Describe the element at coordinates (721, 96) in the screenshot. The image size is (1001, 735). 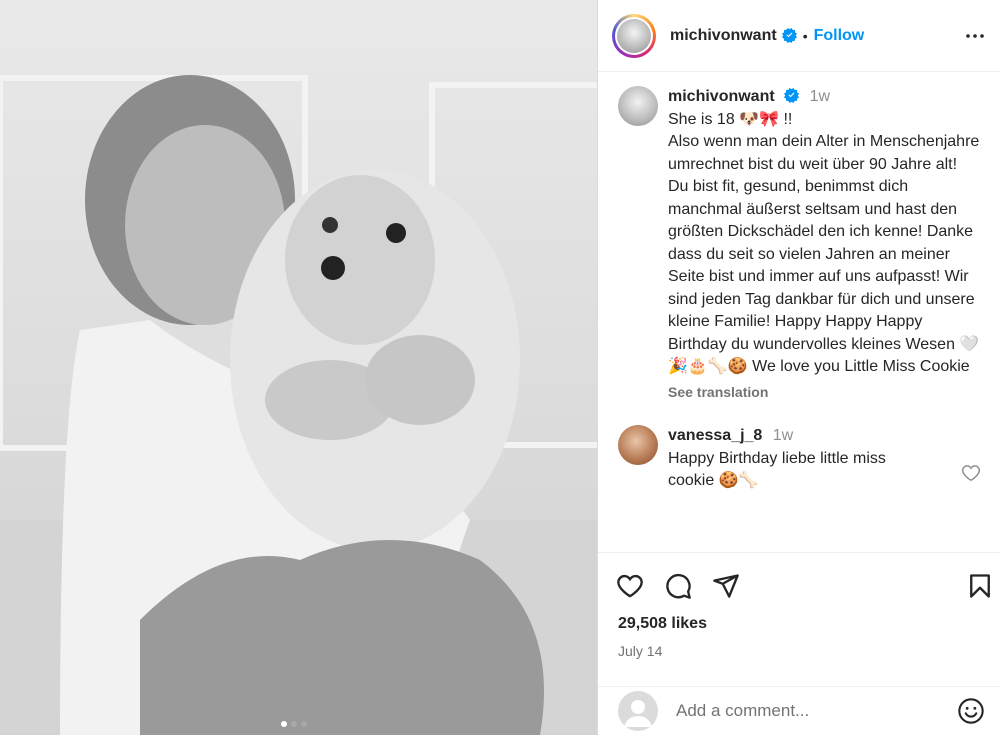
I see `caption-username: michivonwant` at that location.